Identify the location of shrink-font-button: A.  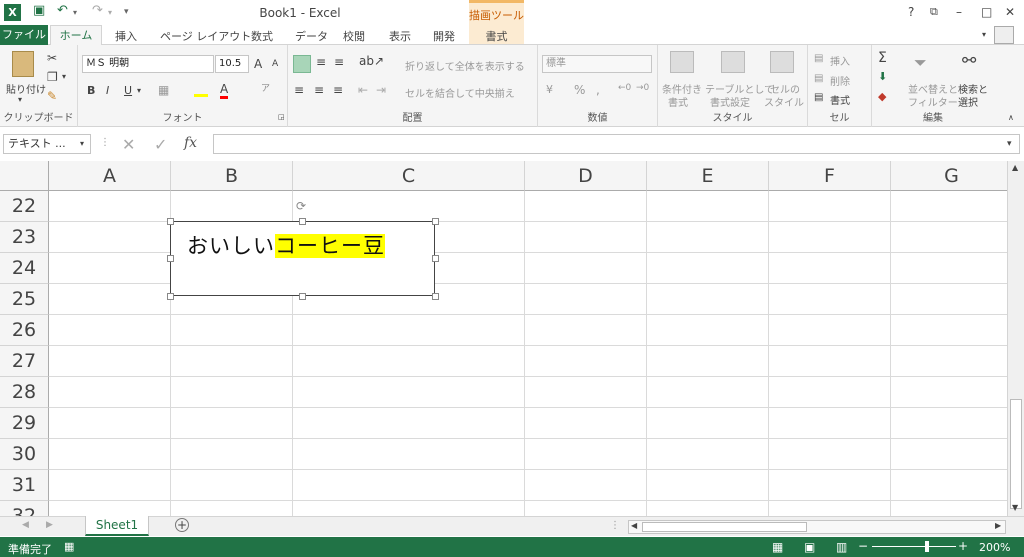
(275, 64).